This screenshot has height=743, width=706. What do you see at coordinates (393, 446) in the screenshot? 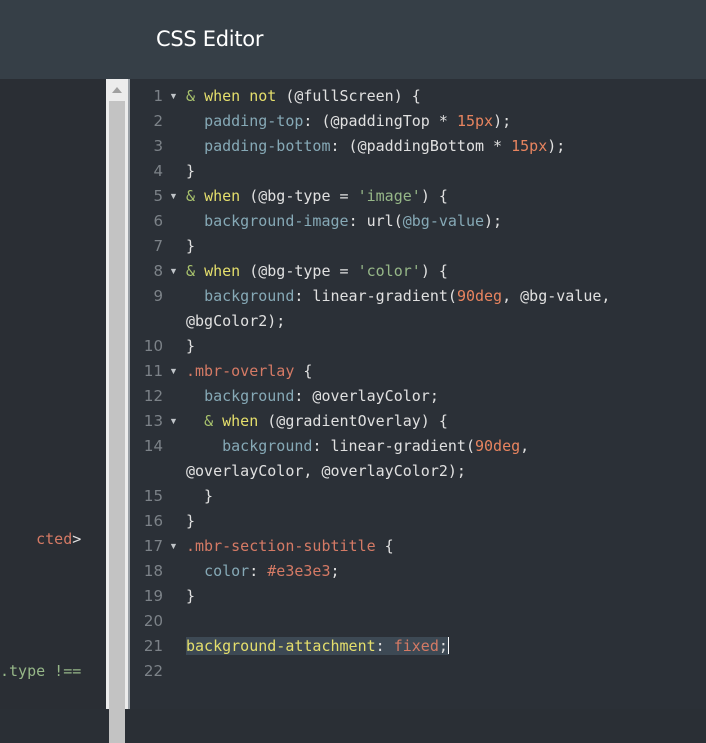
I see `code-token: : linear-gradient(` at bounding box center [393, 446].